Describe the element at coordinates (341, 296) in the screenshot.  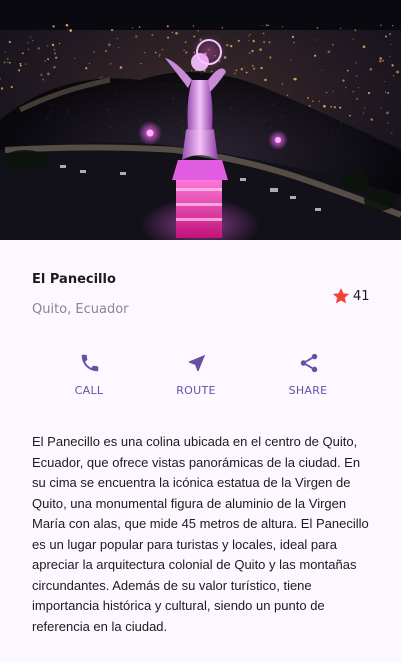
I see `star-icon` at that location.